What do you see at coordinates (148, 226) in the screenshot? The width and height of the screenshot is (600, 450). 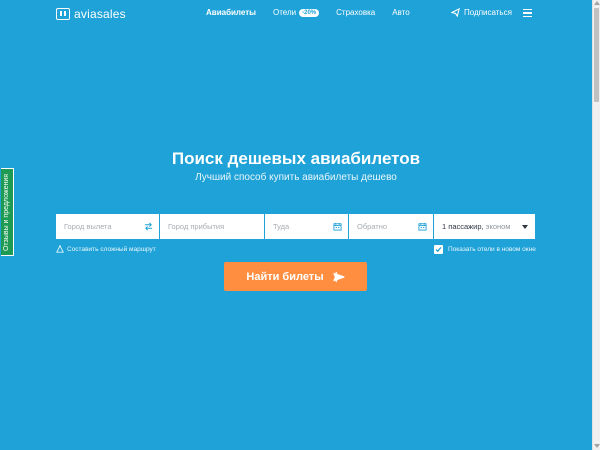 I see `swap-arrows-icon` at bounding box center [148, 226].